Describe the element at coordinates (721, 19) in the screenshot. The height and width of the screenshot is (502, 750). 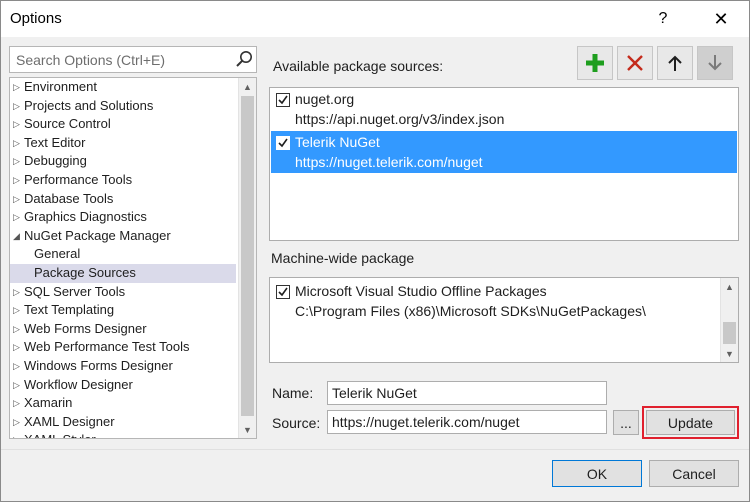
I see `close-button: ✕` at that location.